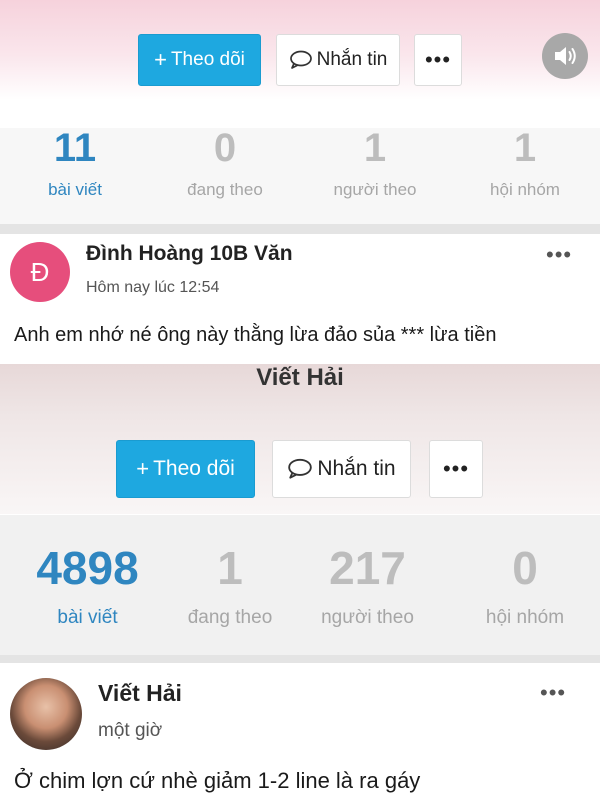  I want to click on stat-groups: 0 hội nhóm, so click(525, 587).